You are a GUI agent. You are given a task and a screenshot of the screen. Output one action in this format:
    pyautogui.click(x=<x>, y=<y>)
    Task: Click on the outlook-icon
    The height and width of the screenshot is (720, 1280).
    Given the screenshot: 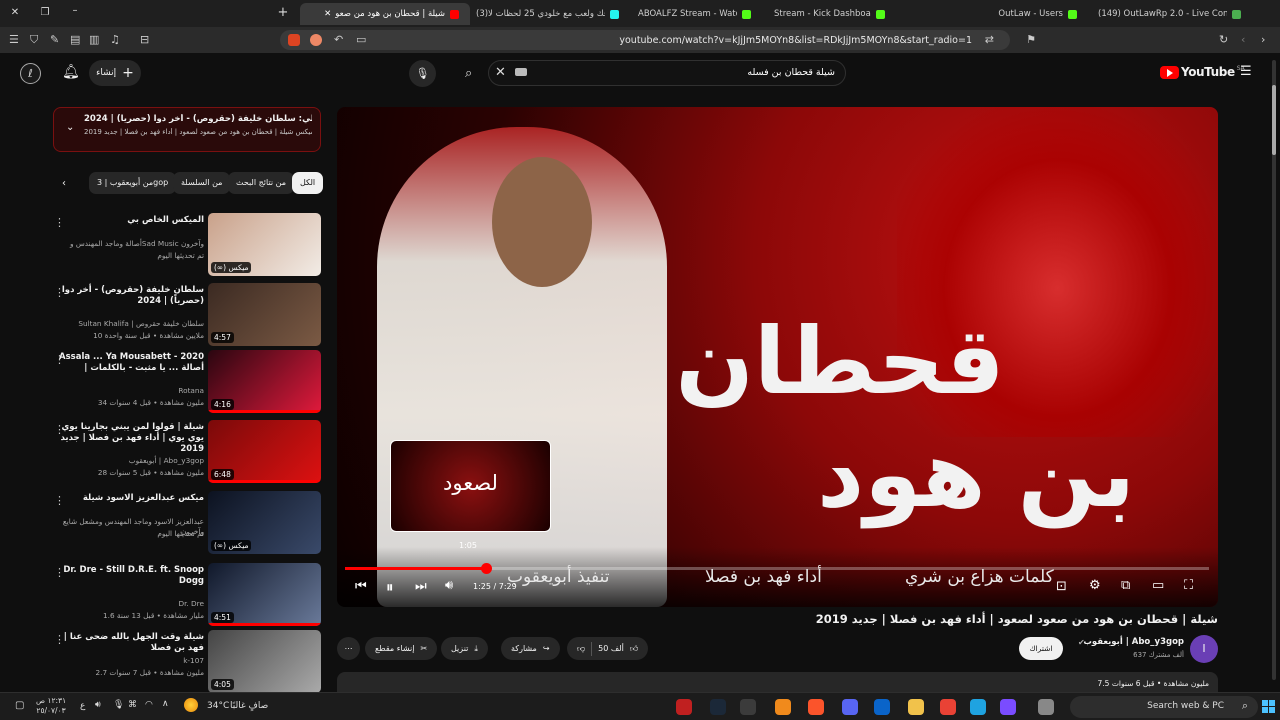 What is the action you would take?
    pyautogui.click(x=882, y=707)
    